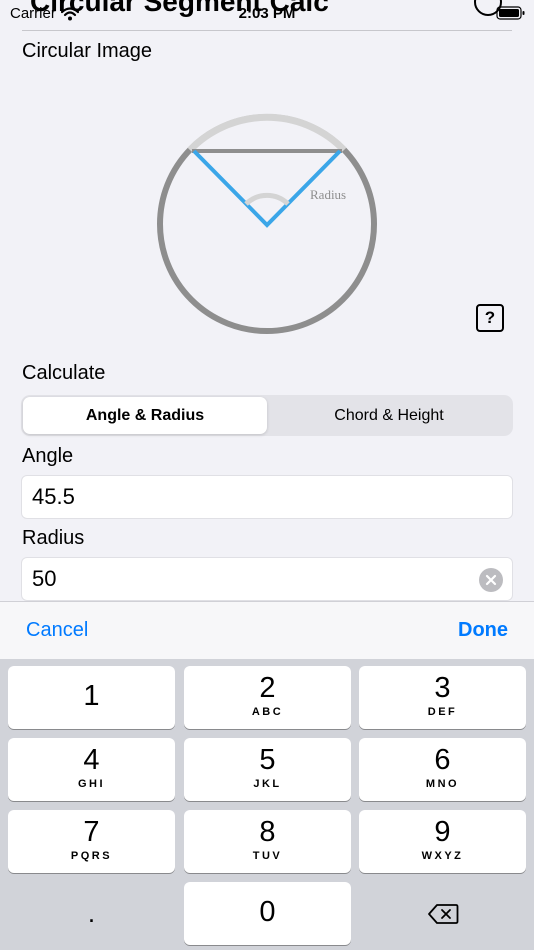 The image size is (534, 950). I want to click on segment-angle-radius: Angle & Radius, so click(145, 415).